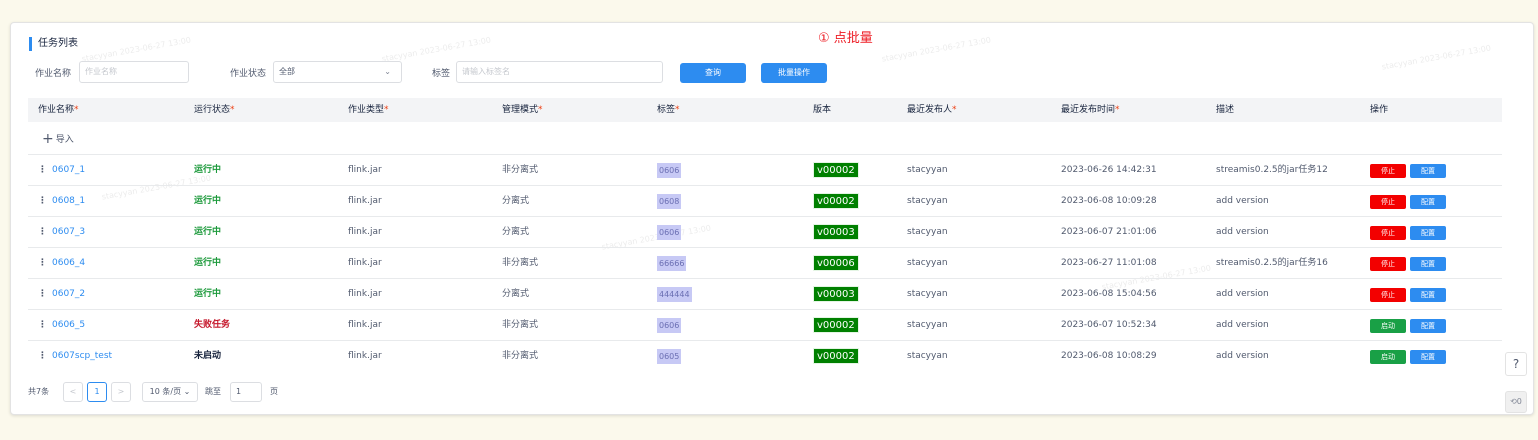  Describe the element at coordinates (1516, 402) in the screenshot. I see `side-tool-button: ⟲0` at that location.